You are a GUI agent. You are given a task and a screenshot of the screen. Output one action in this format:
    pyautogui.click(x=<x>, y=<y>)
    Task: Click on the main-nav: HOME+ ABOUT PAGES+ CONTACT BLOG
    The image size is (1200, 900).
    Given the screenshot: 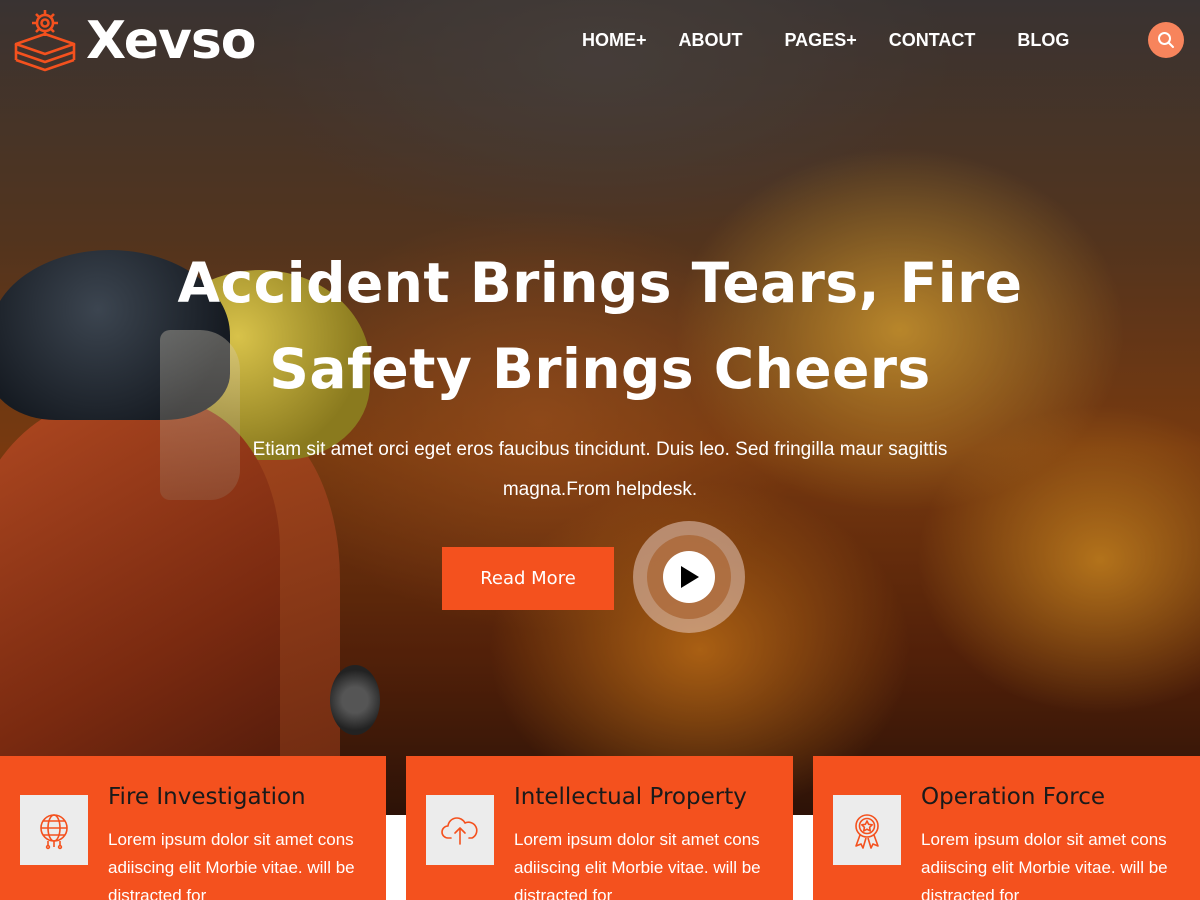 What is the action you would take?
    pyautogui.click(x=825, y=40)
    